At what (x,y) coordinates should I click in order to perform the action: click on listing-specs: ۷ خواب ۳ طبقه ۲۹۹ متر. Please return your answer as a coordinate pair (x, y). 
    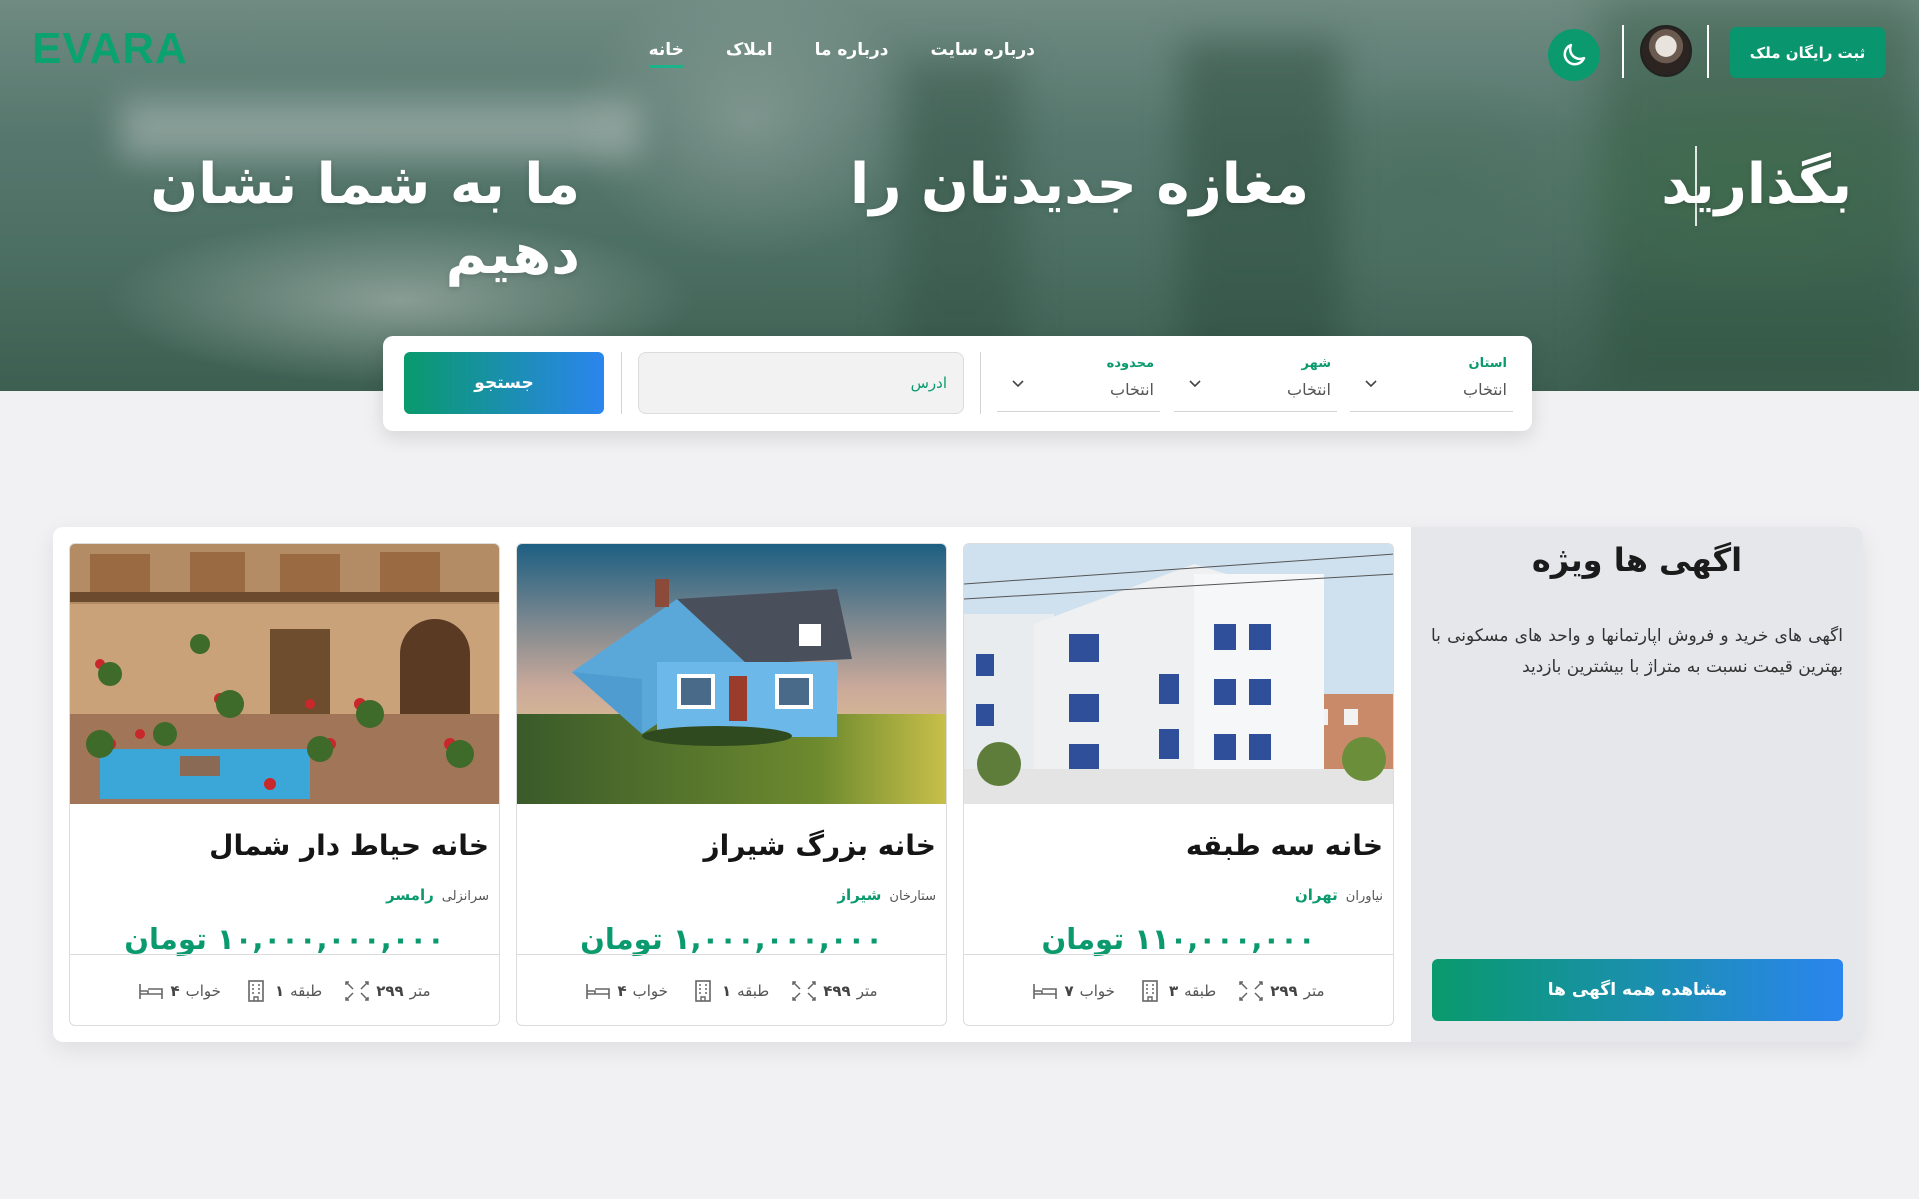
    Looking at the image, I should click on (1178, 989).